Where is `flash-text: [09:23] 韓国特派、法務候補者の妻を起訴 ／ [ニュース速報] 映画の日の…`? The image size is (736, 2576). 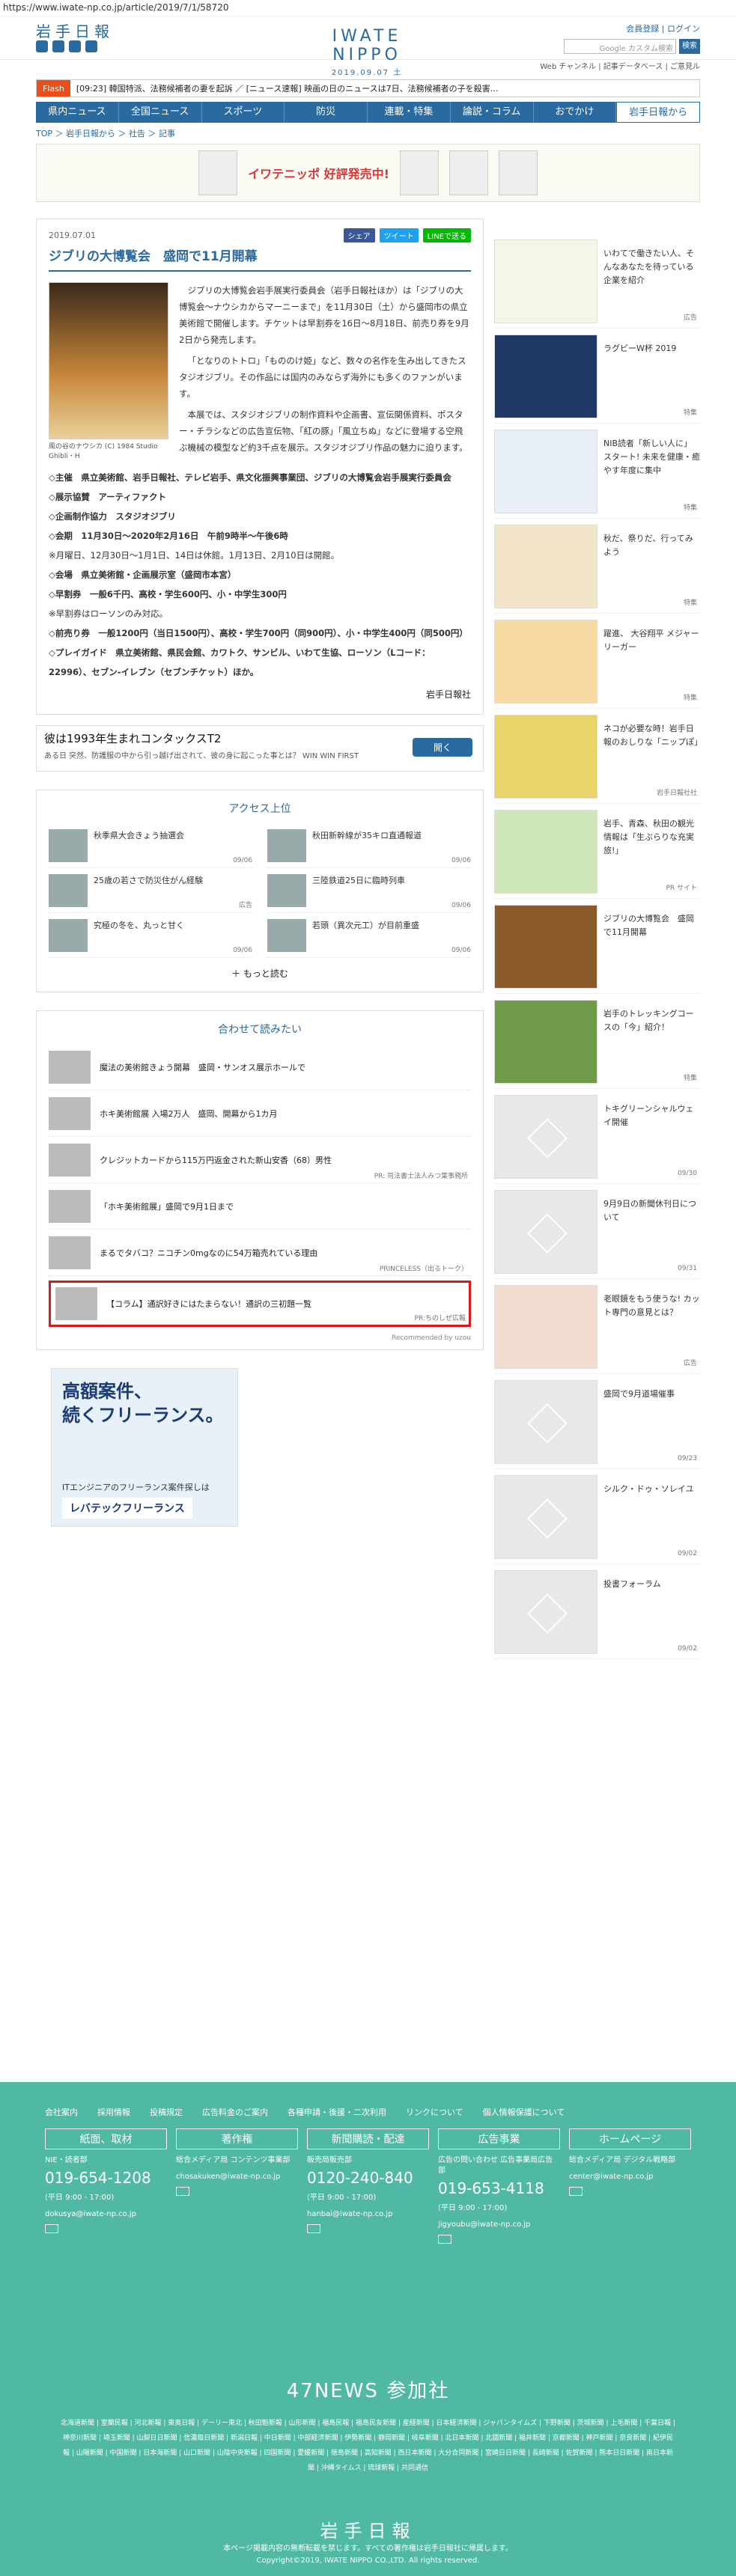 flash-text: [09:23] 韓国特派、法務候補者の妻を起訴 ／ [ニュース速報] 映画の日の… is located at coordinates (284, 88).